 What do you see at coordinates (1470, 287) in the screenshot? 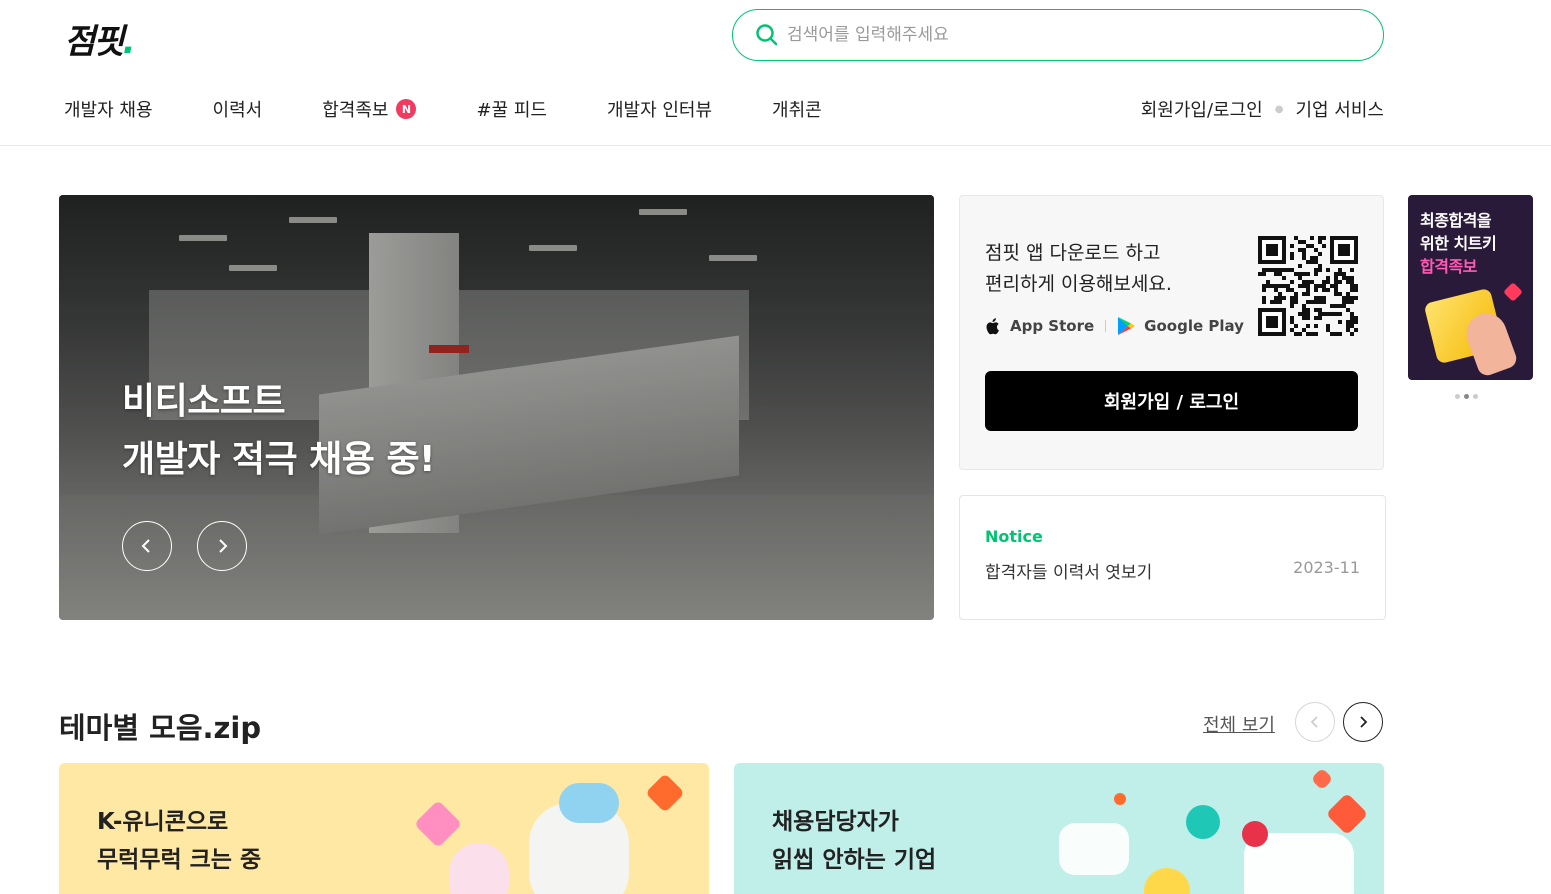
I see `side-banner: 최종합격을 위한 치트키 합격족보` at bounding box center [1470, 287].